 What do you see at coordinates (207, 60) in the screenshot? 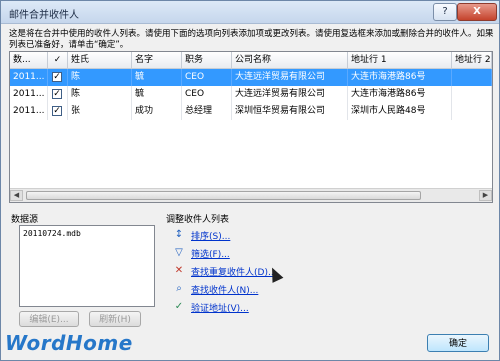
I see `column-title: 职务` at bounding box center [207, 60].